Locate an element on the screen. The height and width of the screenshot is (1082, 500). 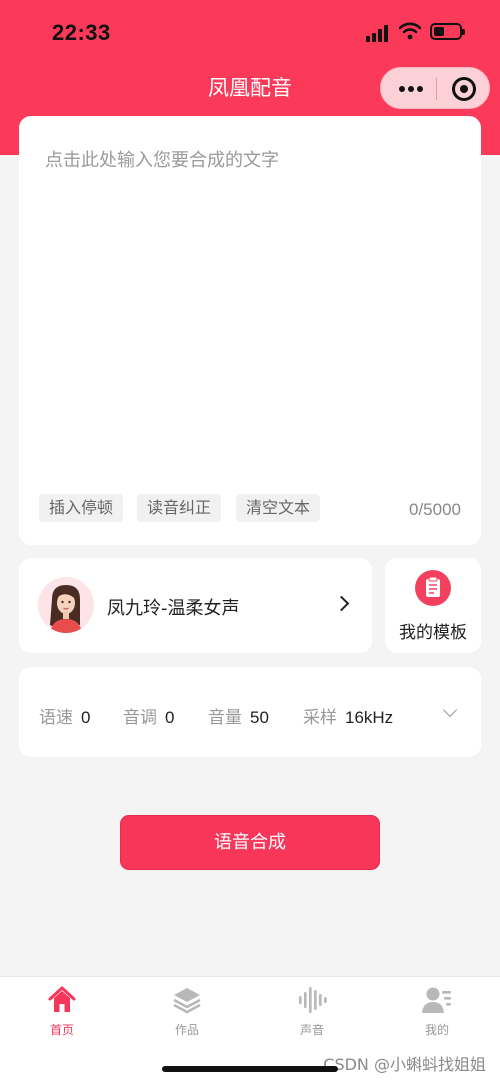
pronunciation-correction-button: 读音纠正 is located at coordinates (179, 508).